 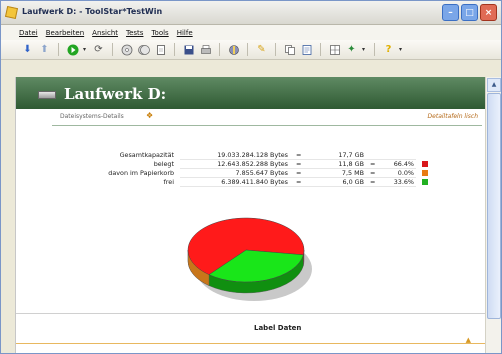 I want to click on down-arrow-icon: ⬇, so click(x=27, y=49).